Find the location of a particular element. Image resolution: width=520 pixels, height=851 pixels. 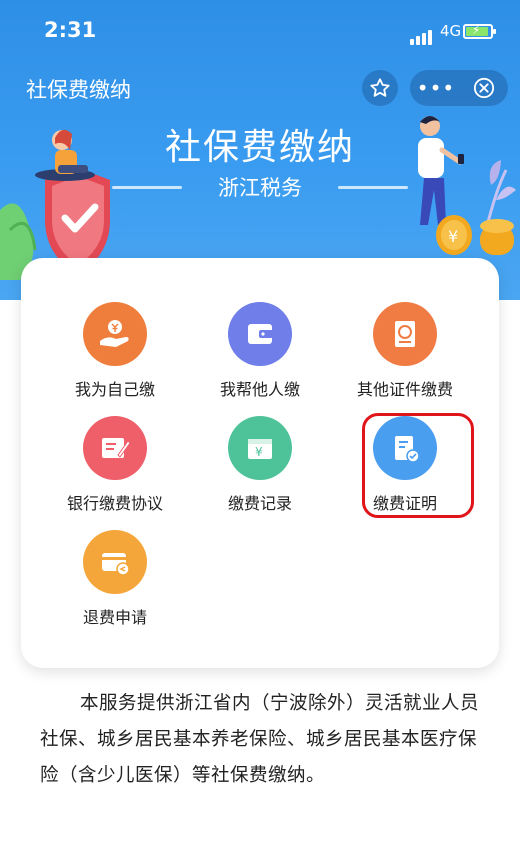

service-label: 其他证件缴费 is located at coordinates (404, 389).